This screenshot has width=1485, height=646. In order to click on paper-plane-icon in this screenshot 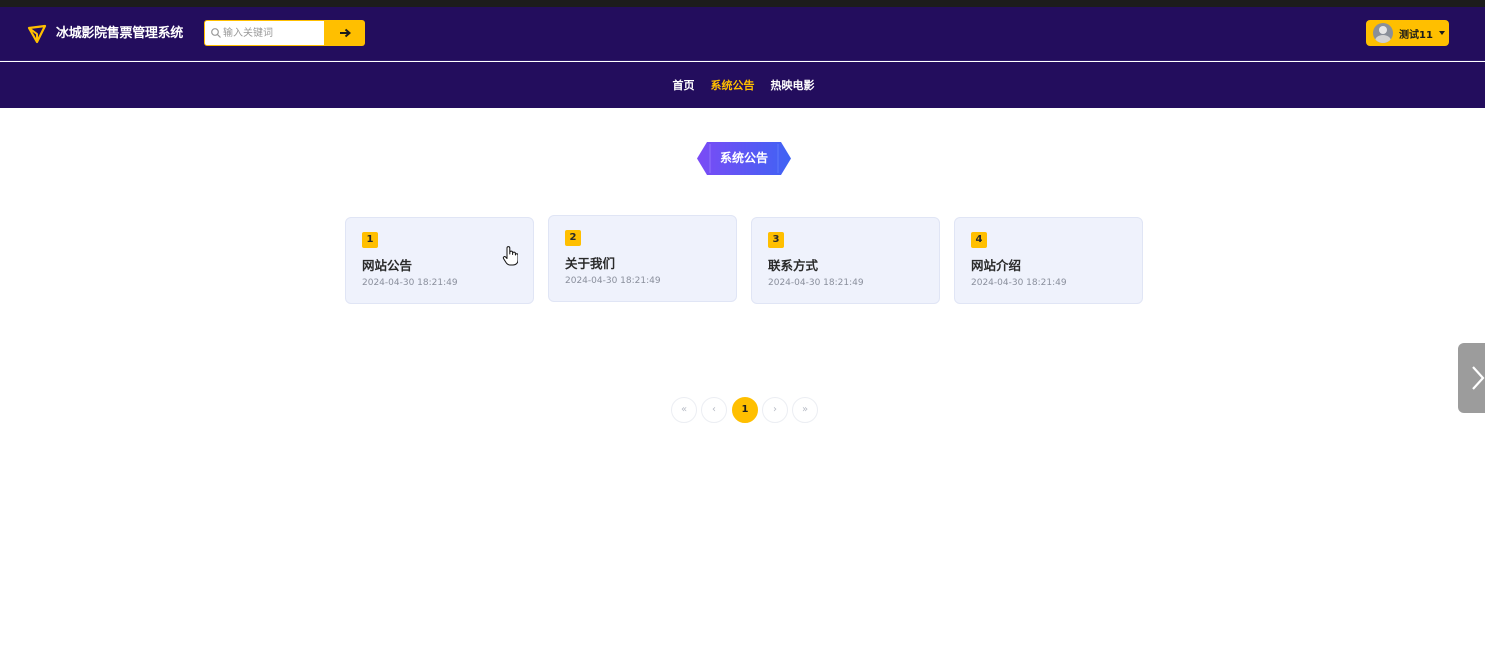, I will do `click(37, 34)`.